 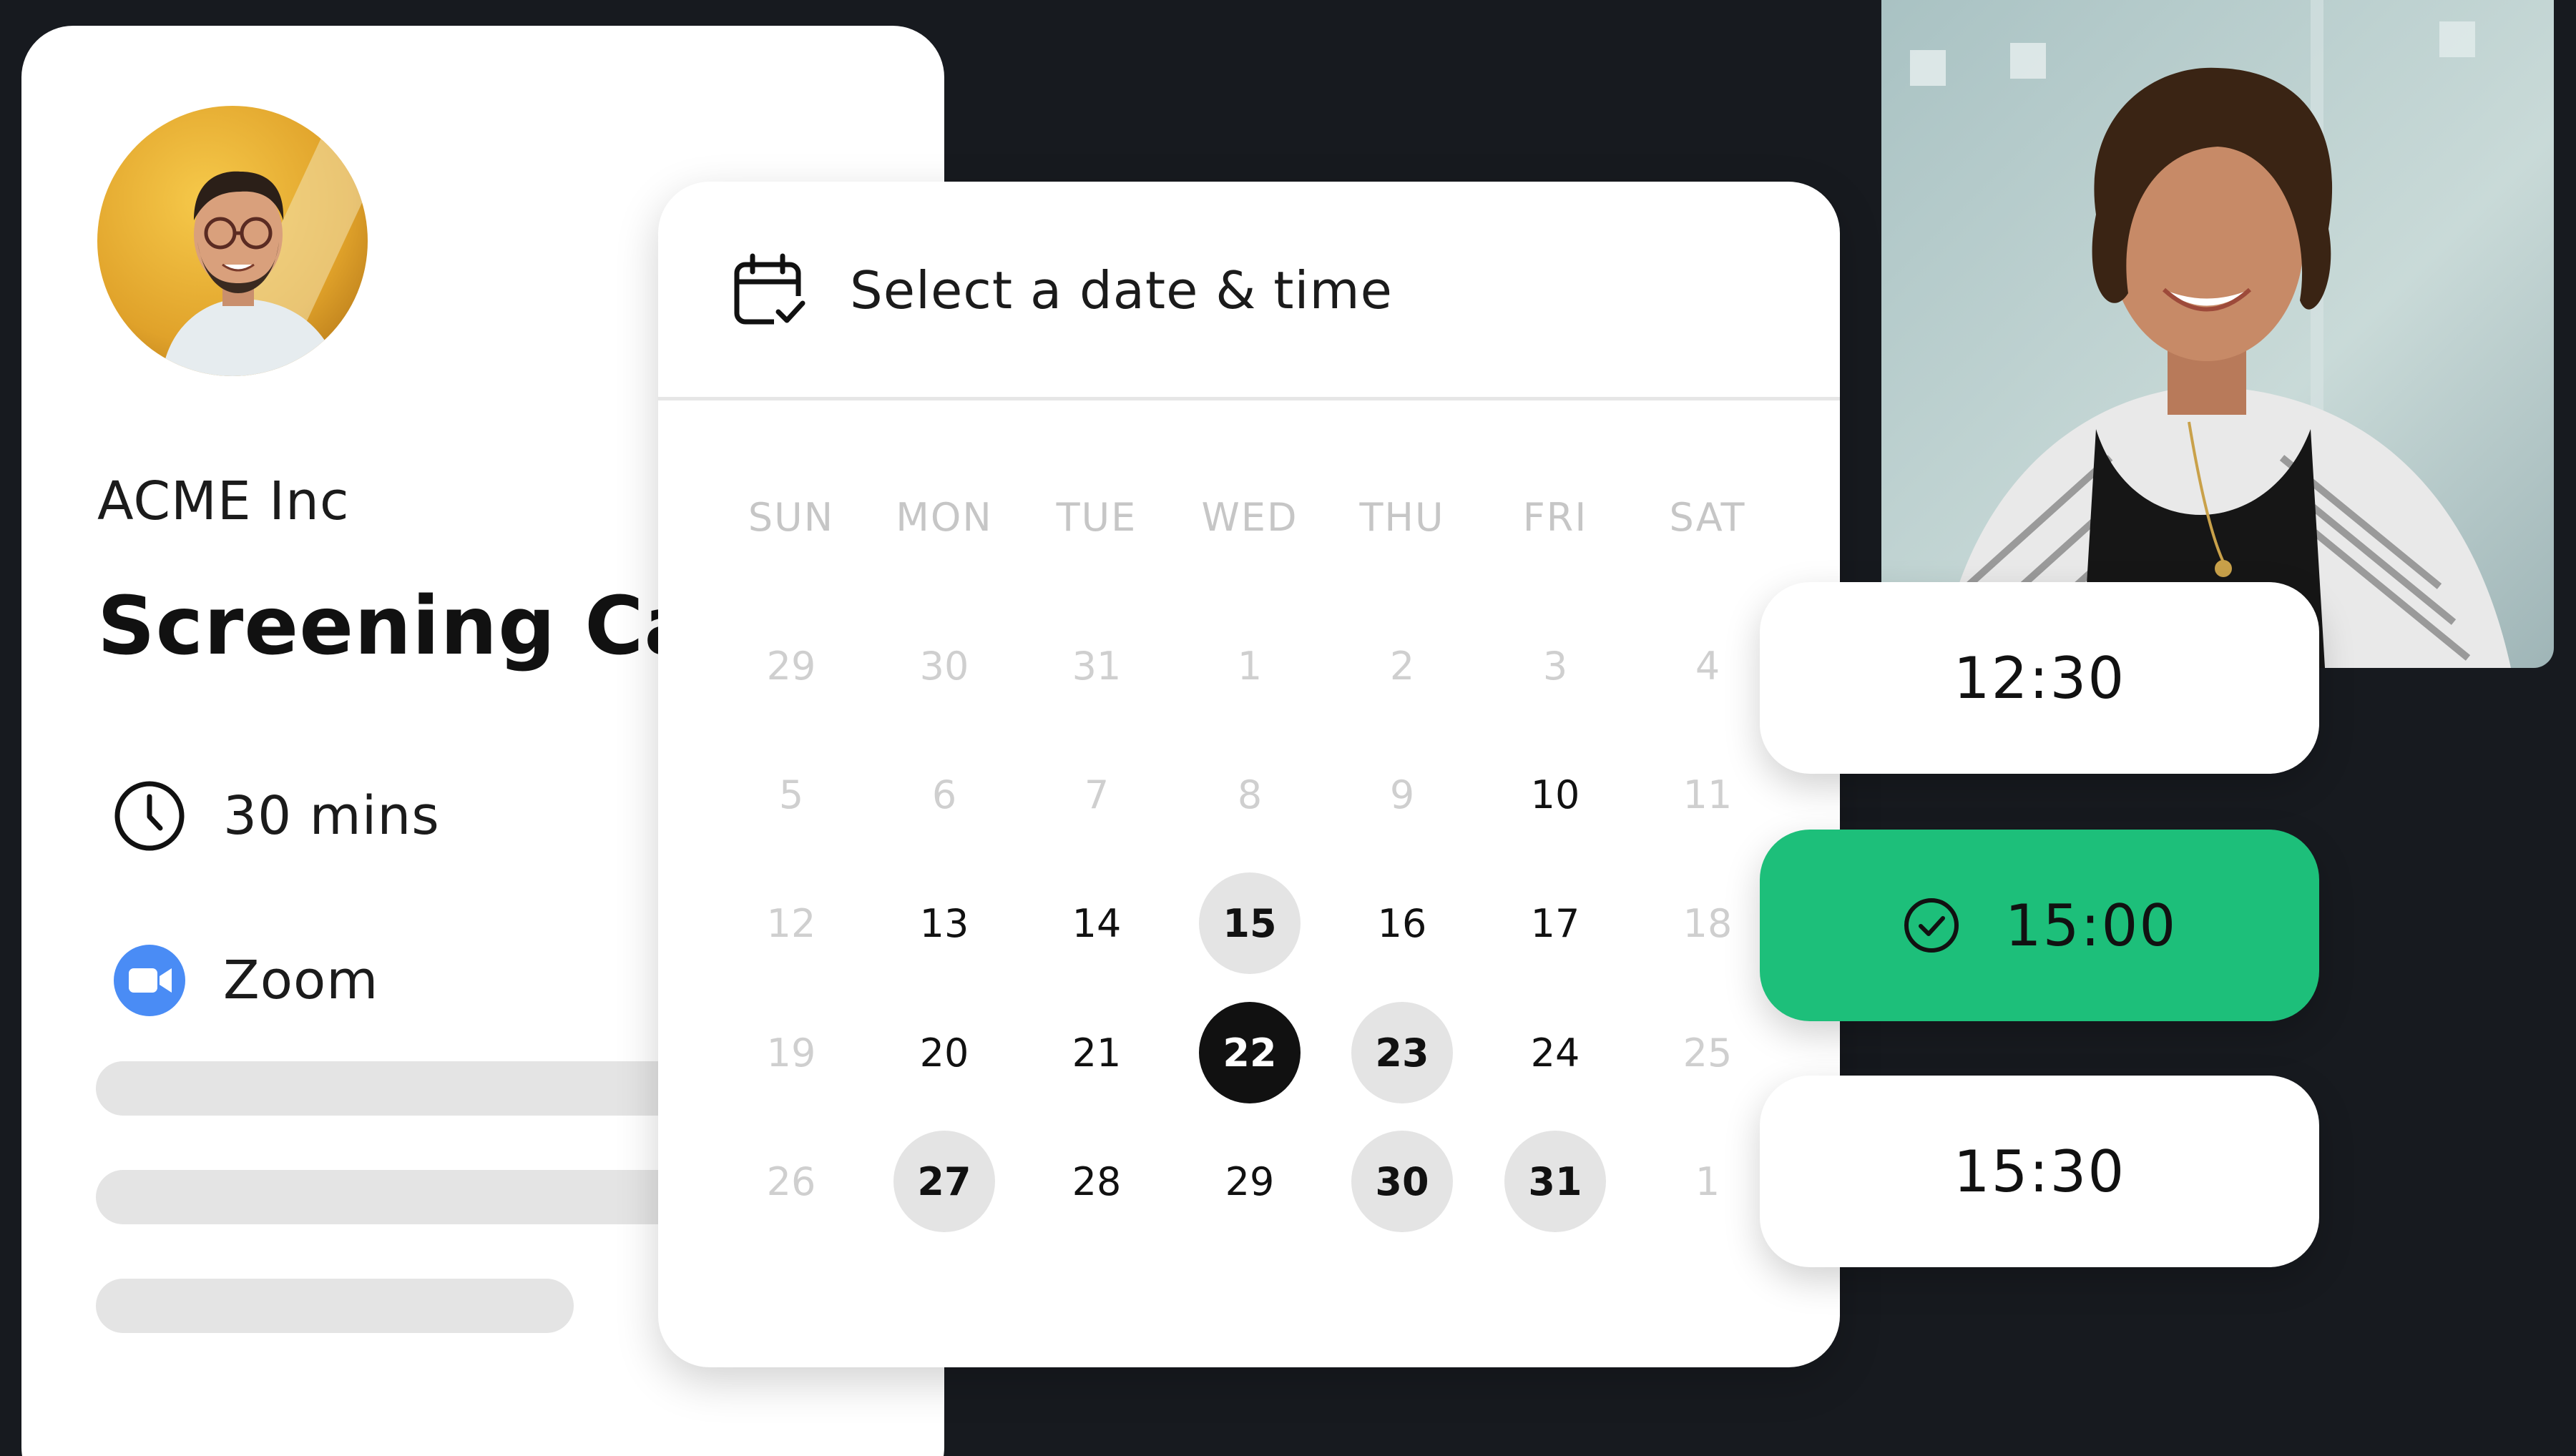 What do you see at coordinates (335, 1306) in the screenshot?
I see `placeholder-line` at bounding box center [335, 1306].